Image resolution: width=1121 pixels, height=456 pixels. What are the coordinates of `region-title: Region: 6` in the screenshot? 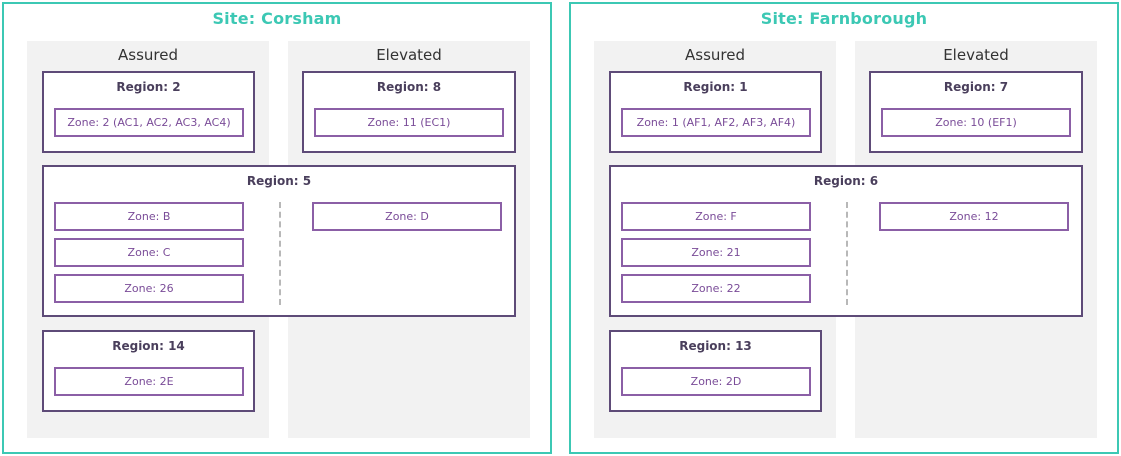 It's located at (846, 181).